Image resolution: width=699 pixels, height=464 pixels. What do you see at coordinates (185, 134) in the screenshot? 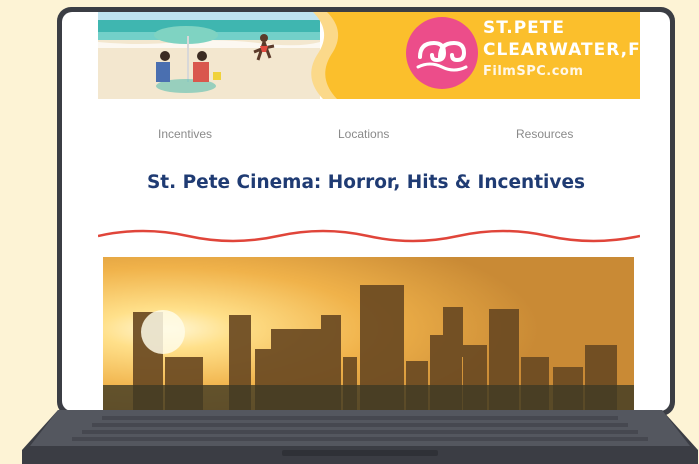
I see `nav-item-incentives: Incentives` at bounding box center [185, 134].